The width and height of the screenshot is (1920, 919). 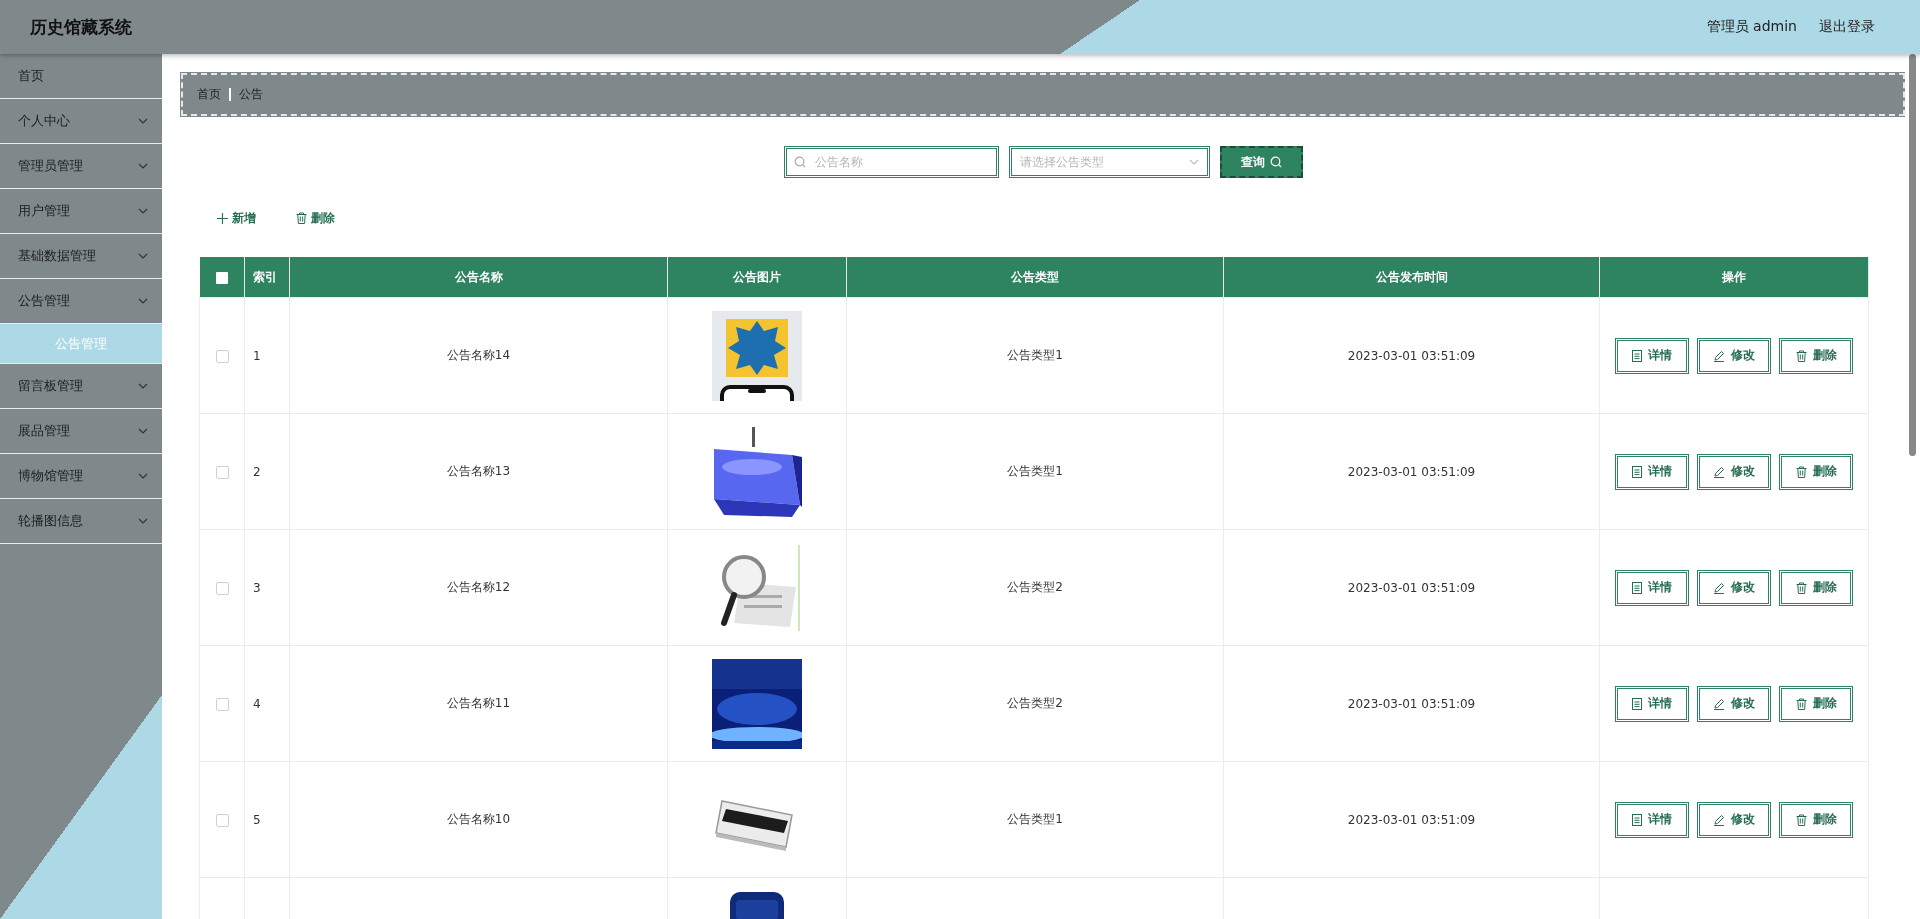 I want to click on logout-link: 退出登录, so click(x=1847, y=27).